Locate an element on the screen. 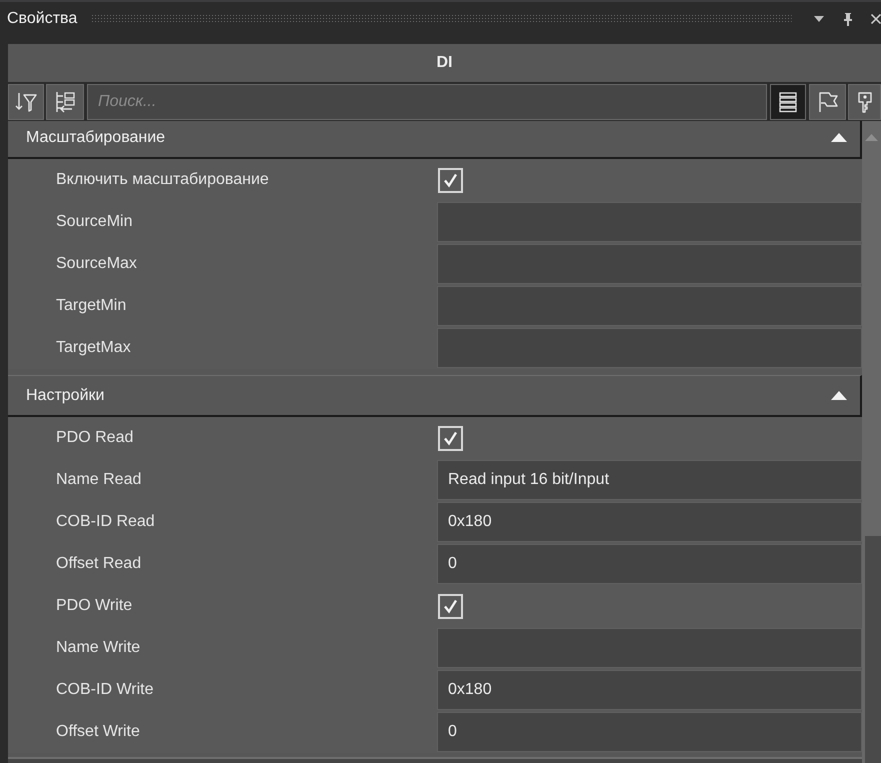 Image resolution: width=881 pixels, height=763 pixels. sort-filter-button is located at coordinates (26, 102).